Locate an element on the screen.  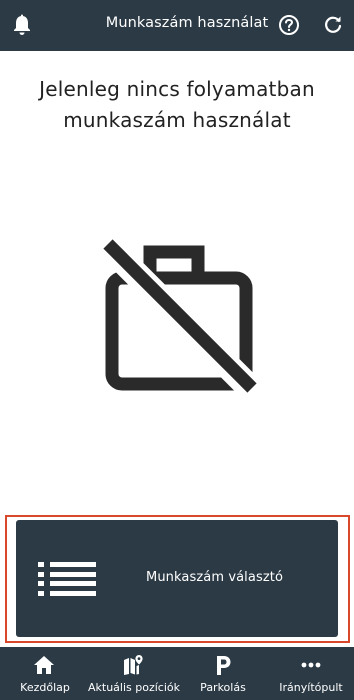
nav-item-positions: Aktuális pozíciók is located at coordinates (134, 673).